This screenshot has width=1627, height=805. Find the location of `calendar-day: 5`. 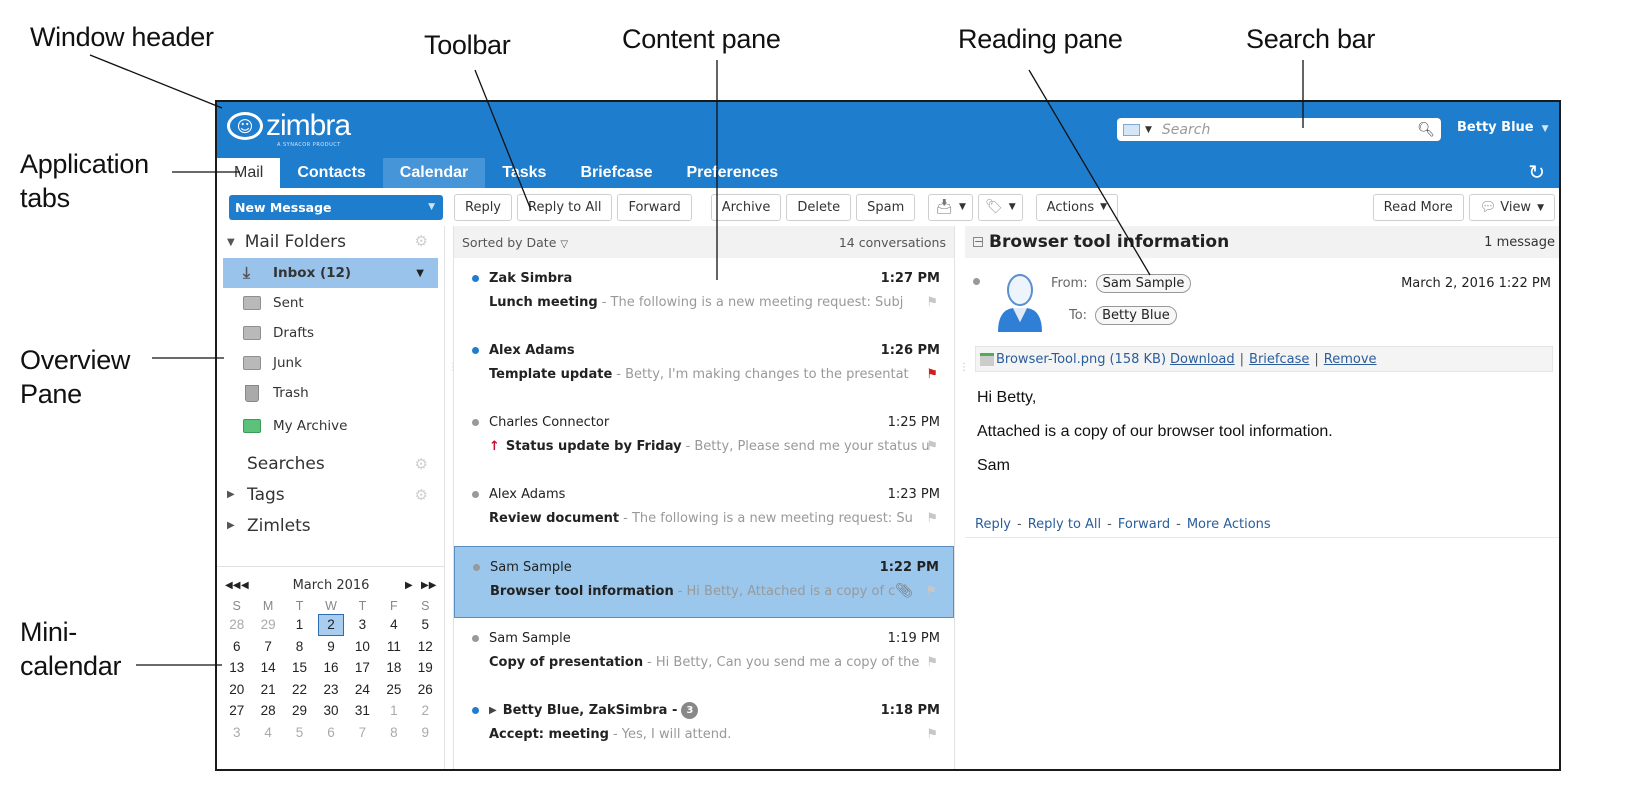

calendar-day: 5 is located at coordinates (299, 733).